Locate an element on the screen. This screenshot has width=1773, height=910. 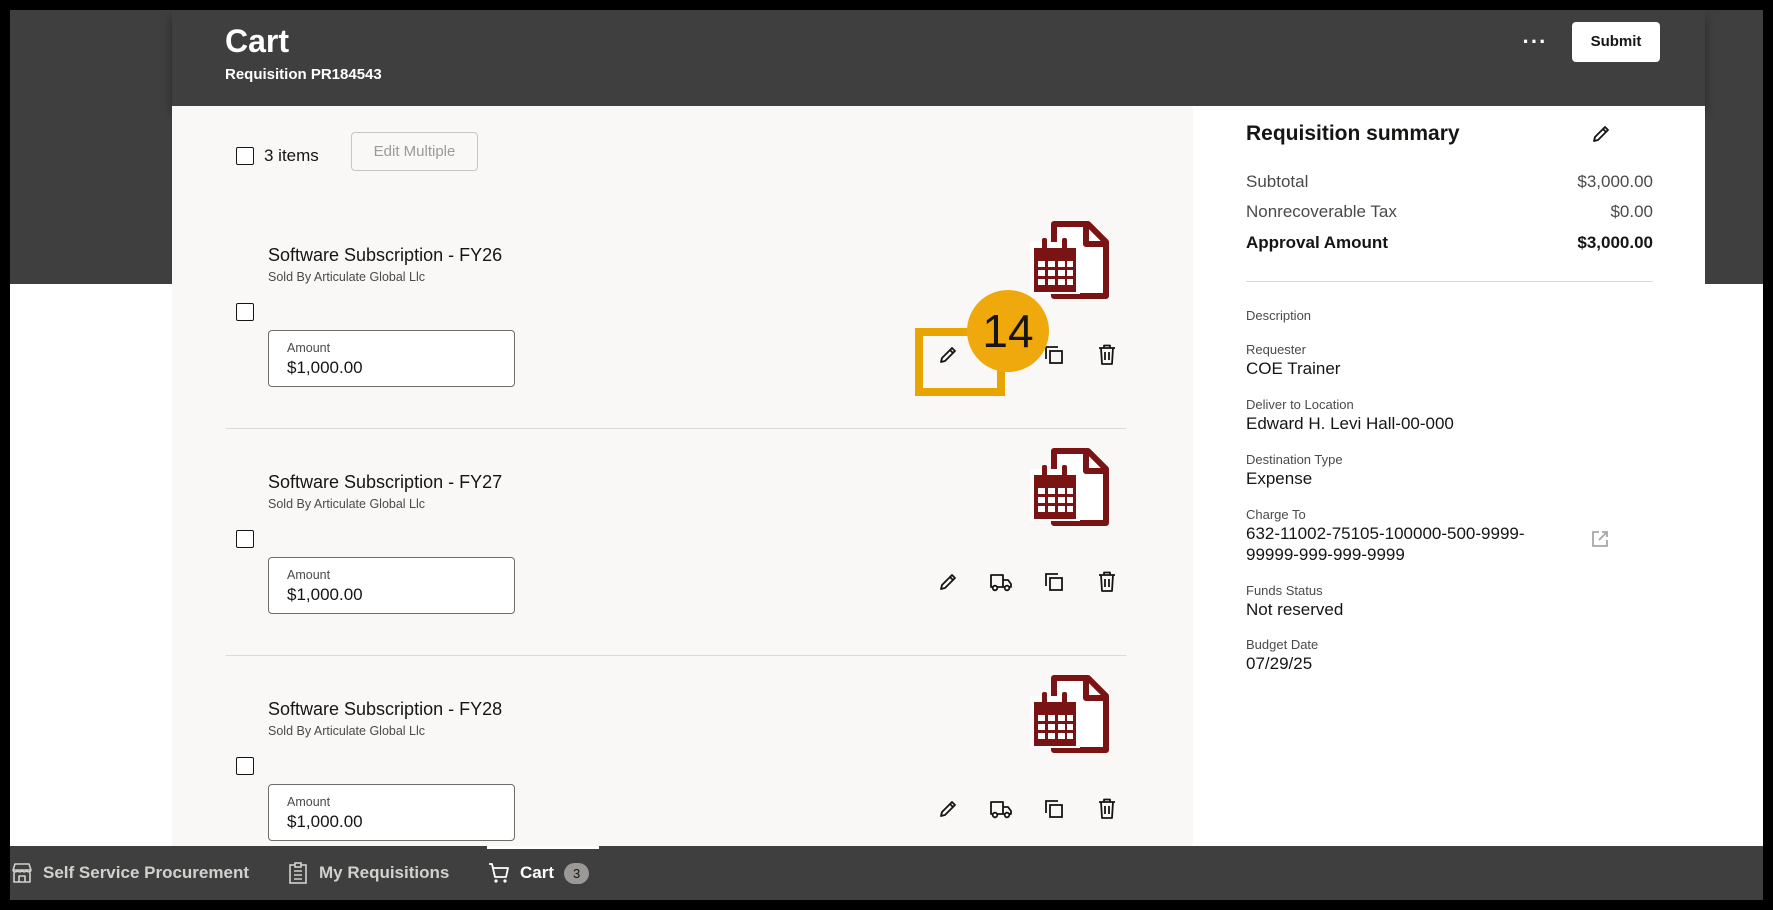
item-name: Software Subscription - FY27 is located at coordinates (385, 482).